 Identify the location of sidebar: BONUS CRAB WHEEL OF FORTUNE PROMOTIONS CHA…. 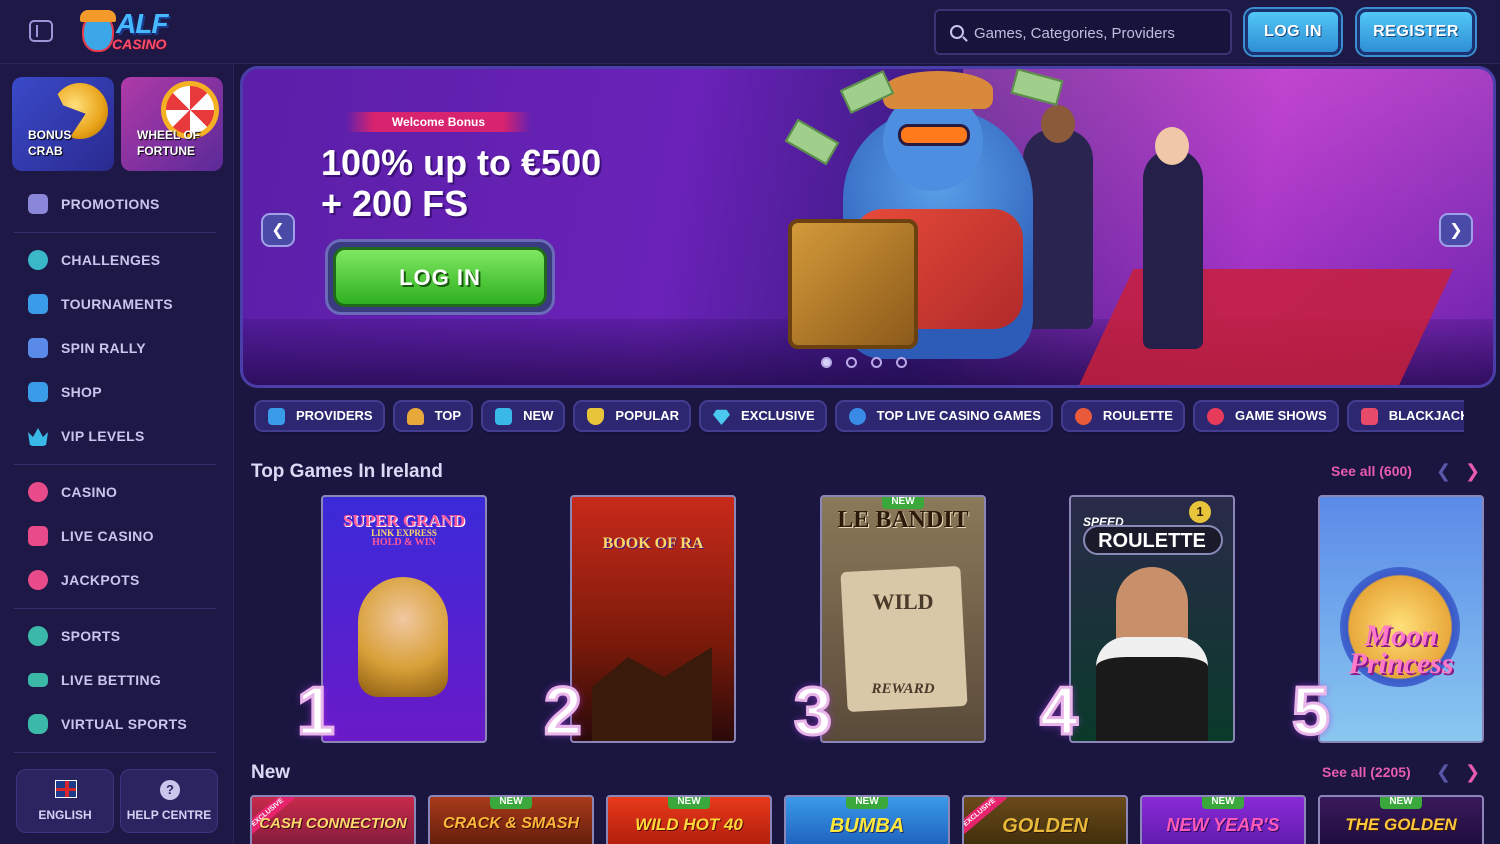
(117, 454).